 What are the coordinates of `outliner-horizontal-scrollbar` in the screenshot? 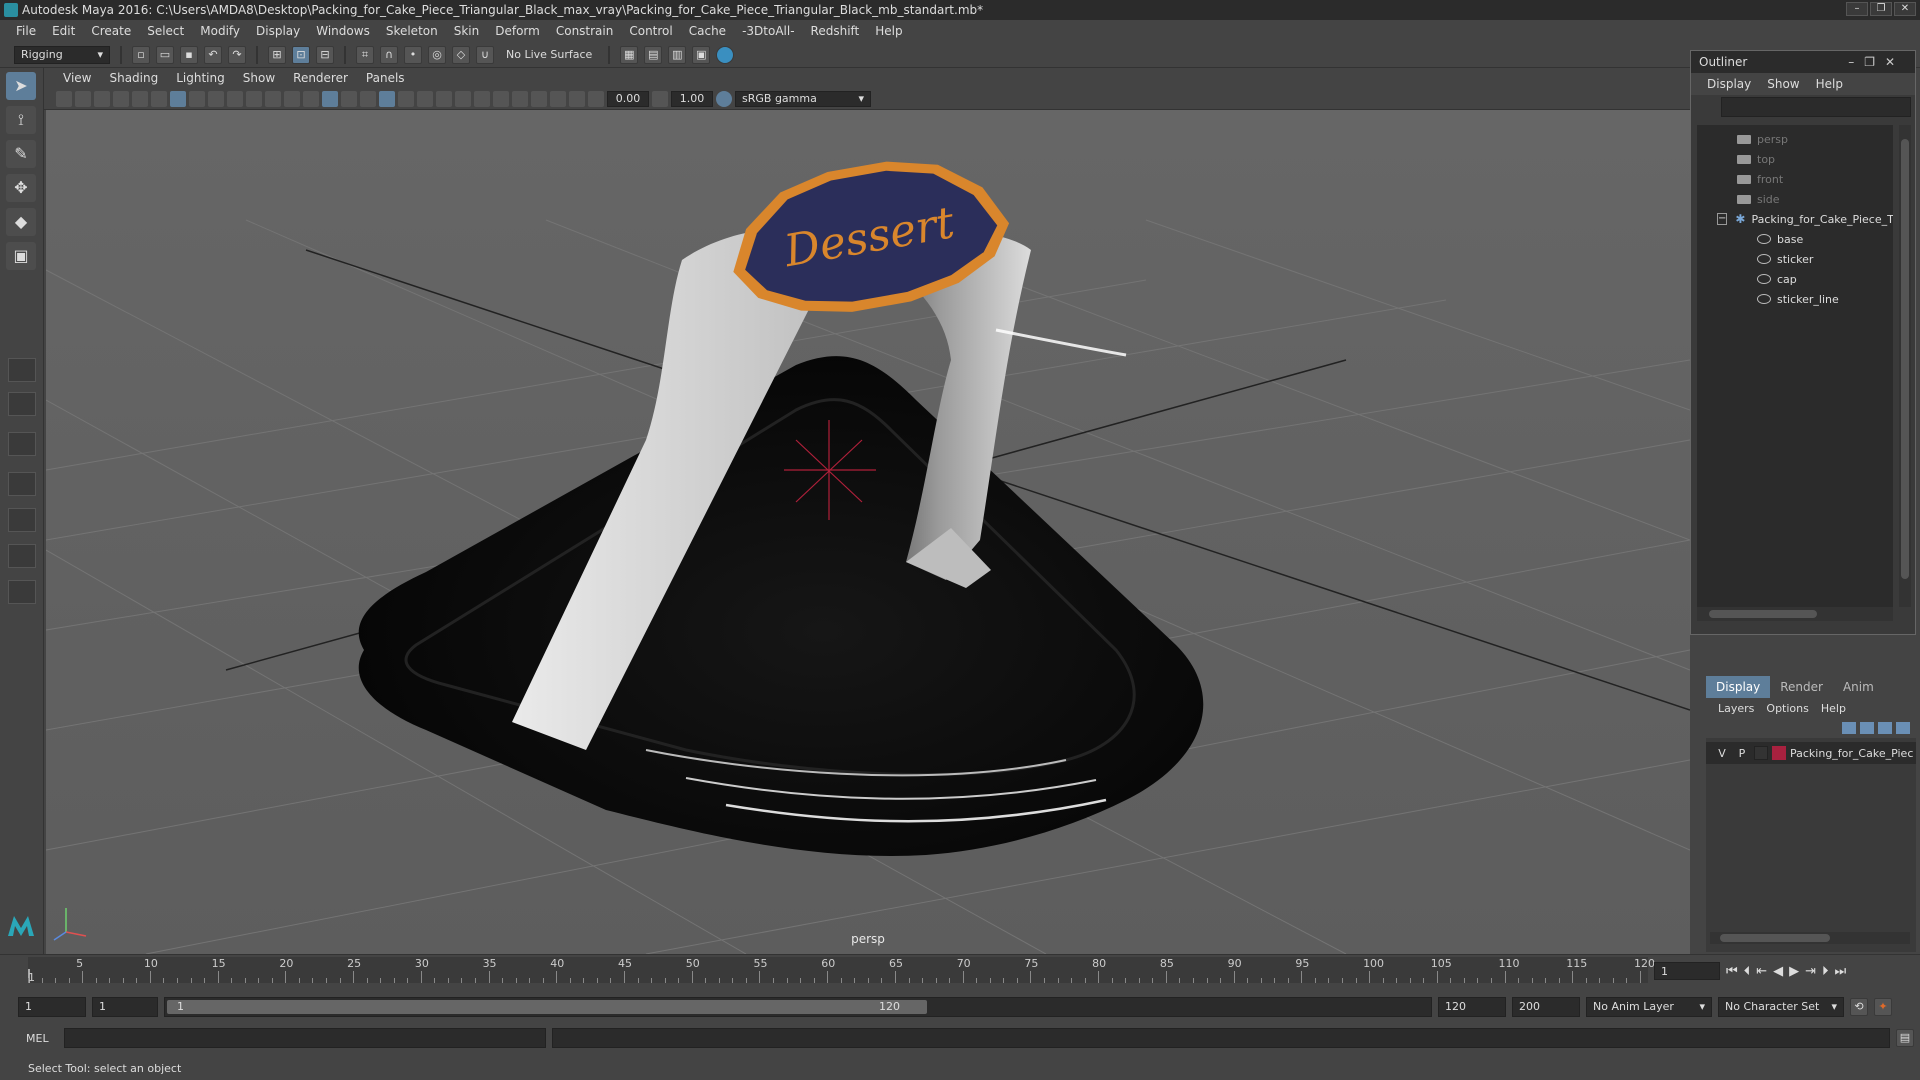 It's located at (1795, 614).